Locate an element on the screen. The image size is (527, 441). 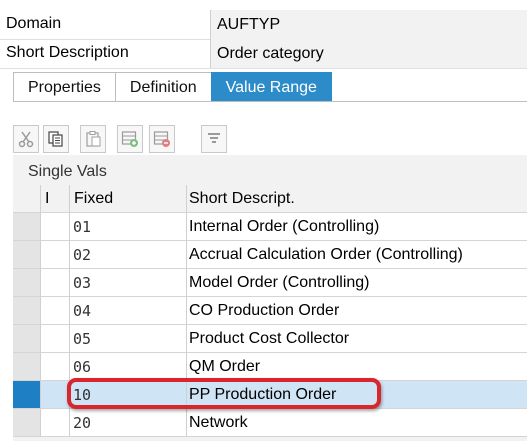
fixed-value-cell: 03 is located at coordinates (128, 283).